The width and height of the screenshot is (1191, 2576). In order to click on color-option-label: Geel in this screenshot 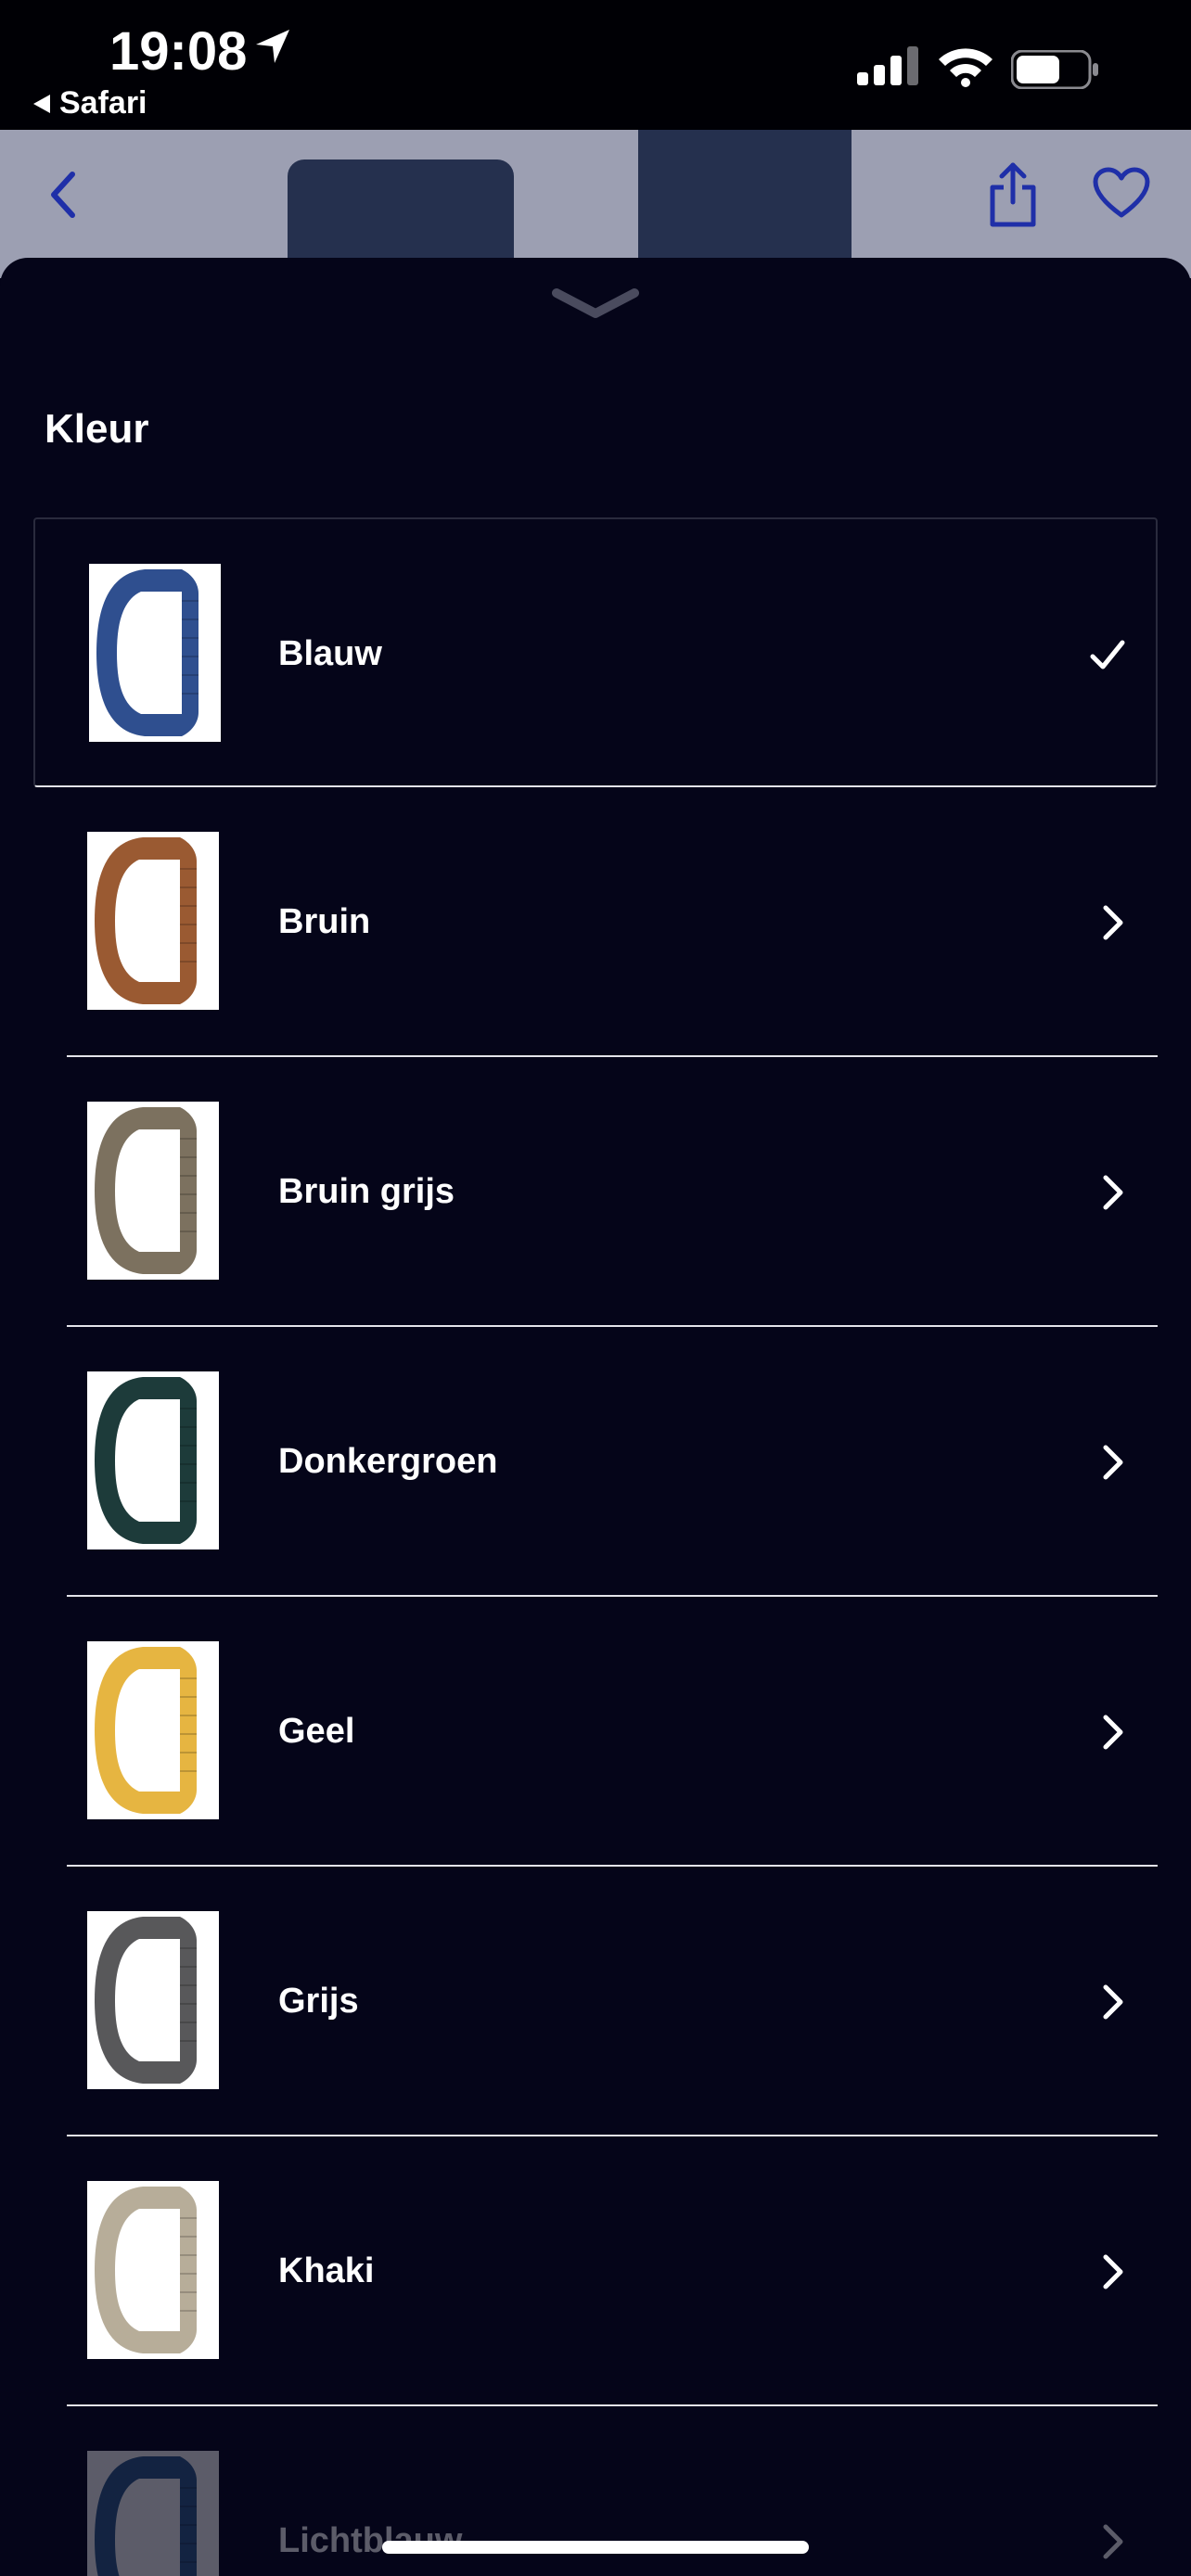, I will do `click(316, 1732)`.